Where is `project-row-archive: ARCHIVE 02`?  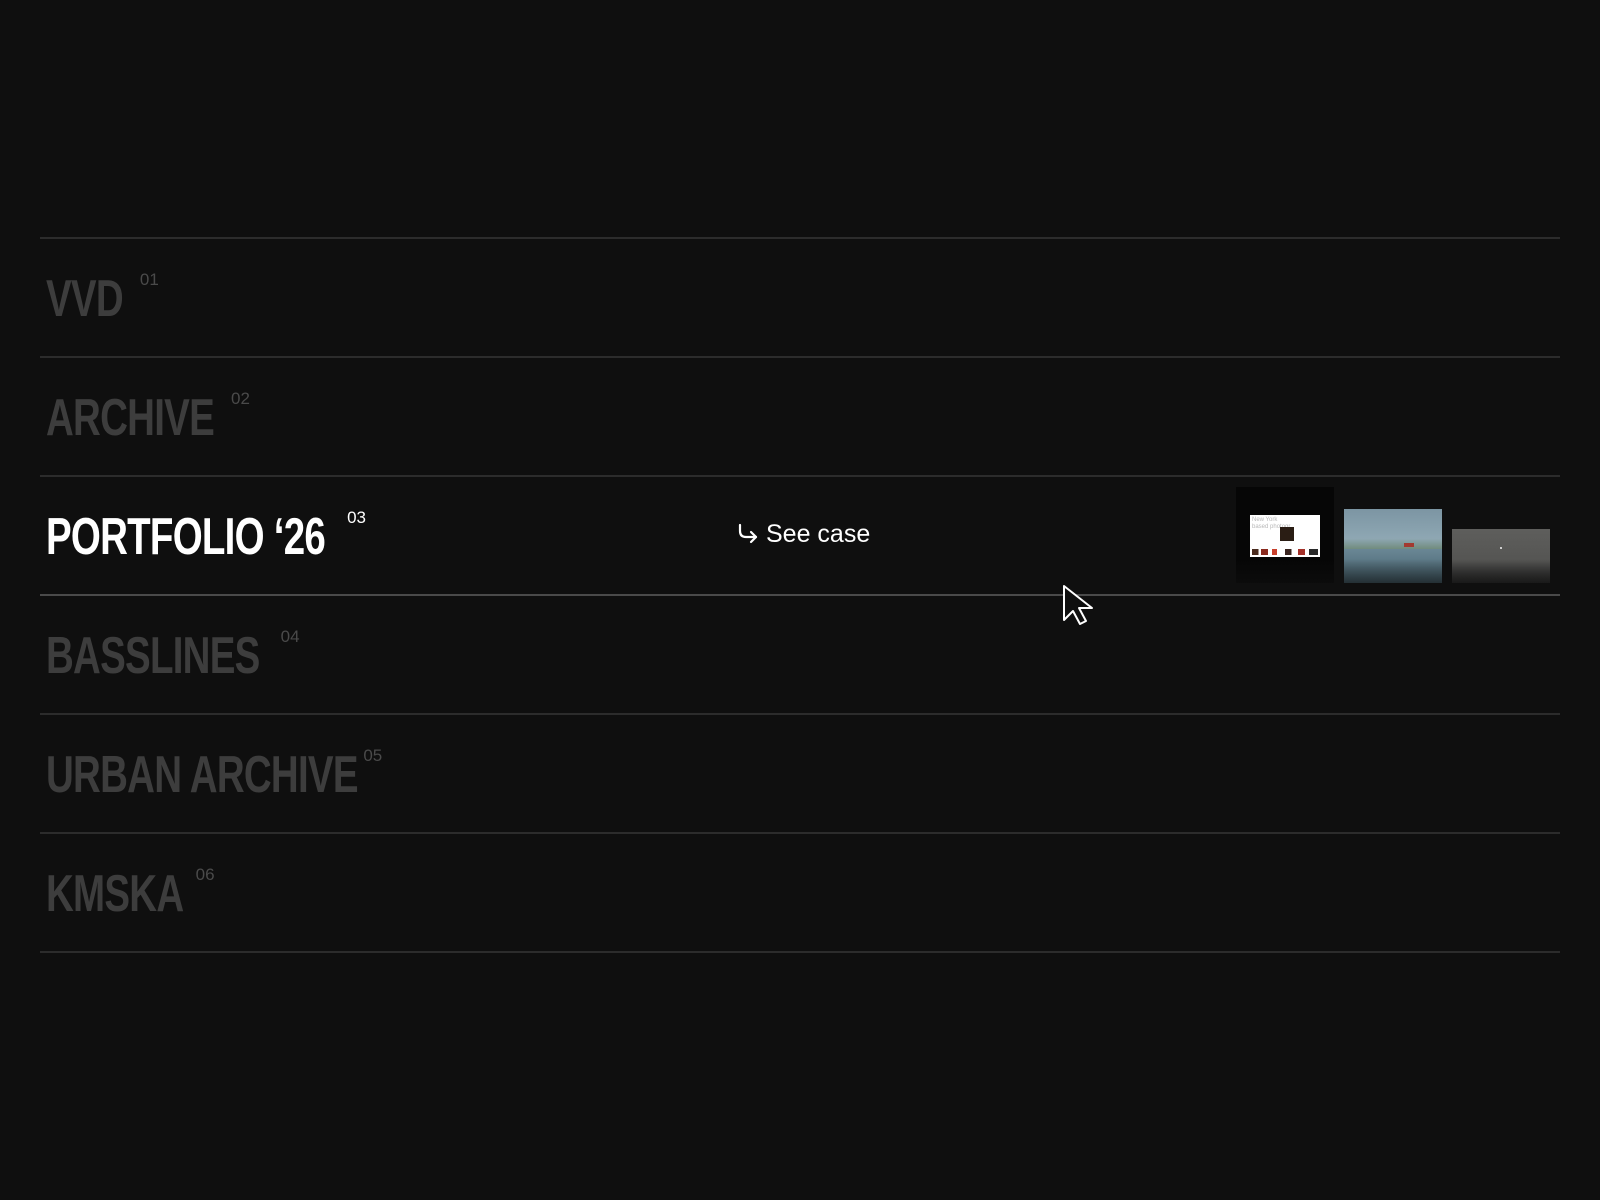
project-row-archive: ARCHIVE 02 is located at coordinates (800, 417).